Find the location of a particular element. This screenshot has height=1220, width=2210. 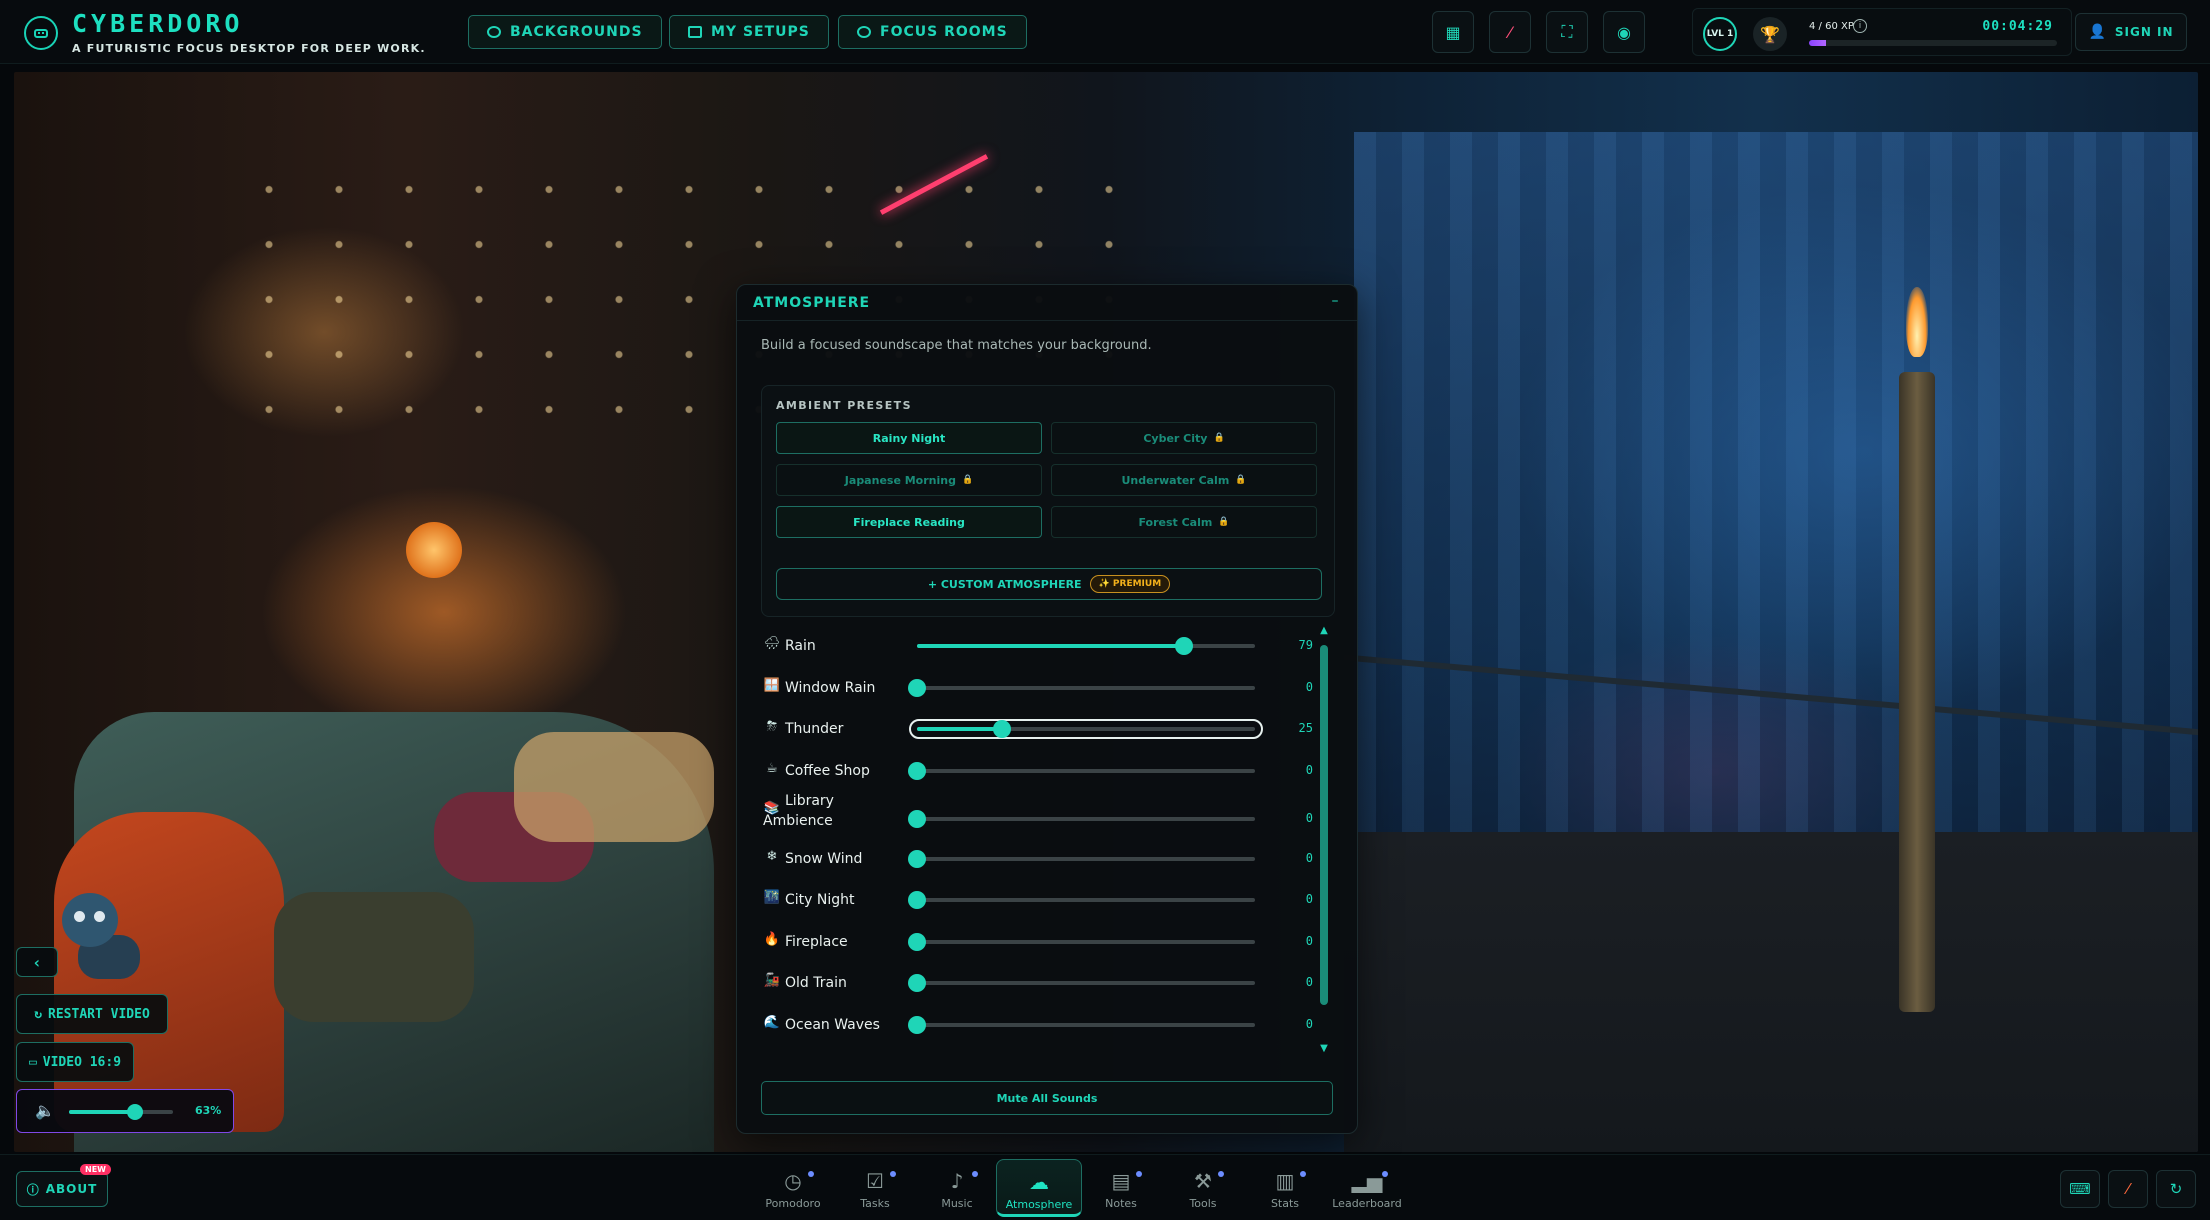

scroll-up-icon: ▲ is located at coordinates (1324, 631).